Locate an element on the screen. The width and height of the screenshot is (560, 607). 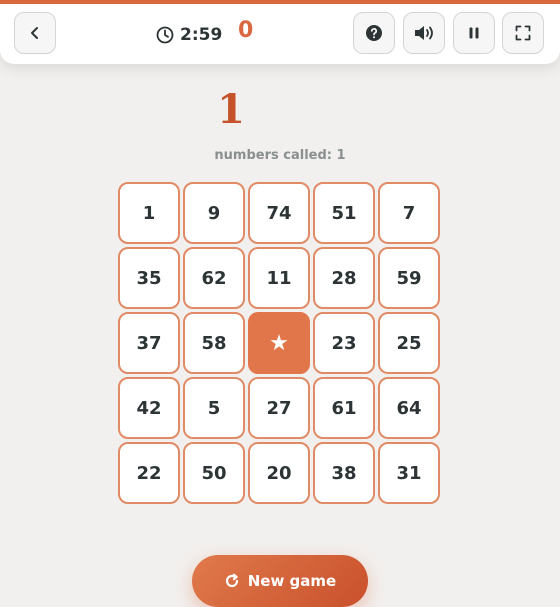
numbers-called-line: numbers called: 1 is located at coordinates (280, 155).